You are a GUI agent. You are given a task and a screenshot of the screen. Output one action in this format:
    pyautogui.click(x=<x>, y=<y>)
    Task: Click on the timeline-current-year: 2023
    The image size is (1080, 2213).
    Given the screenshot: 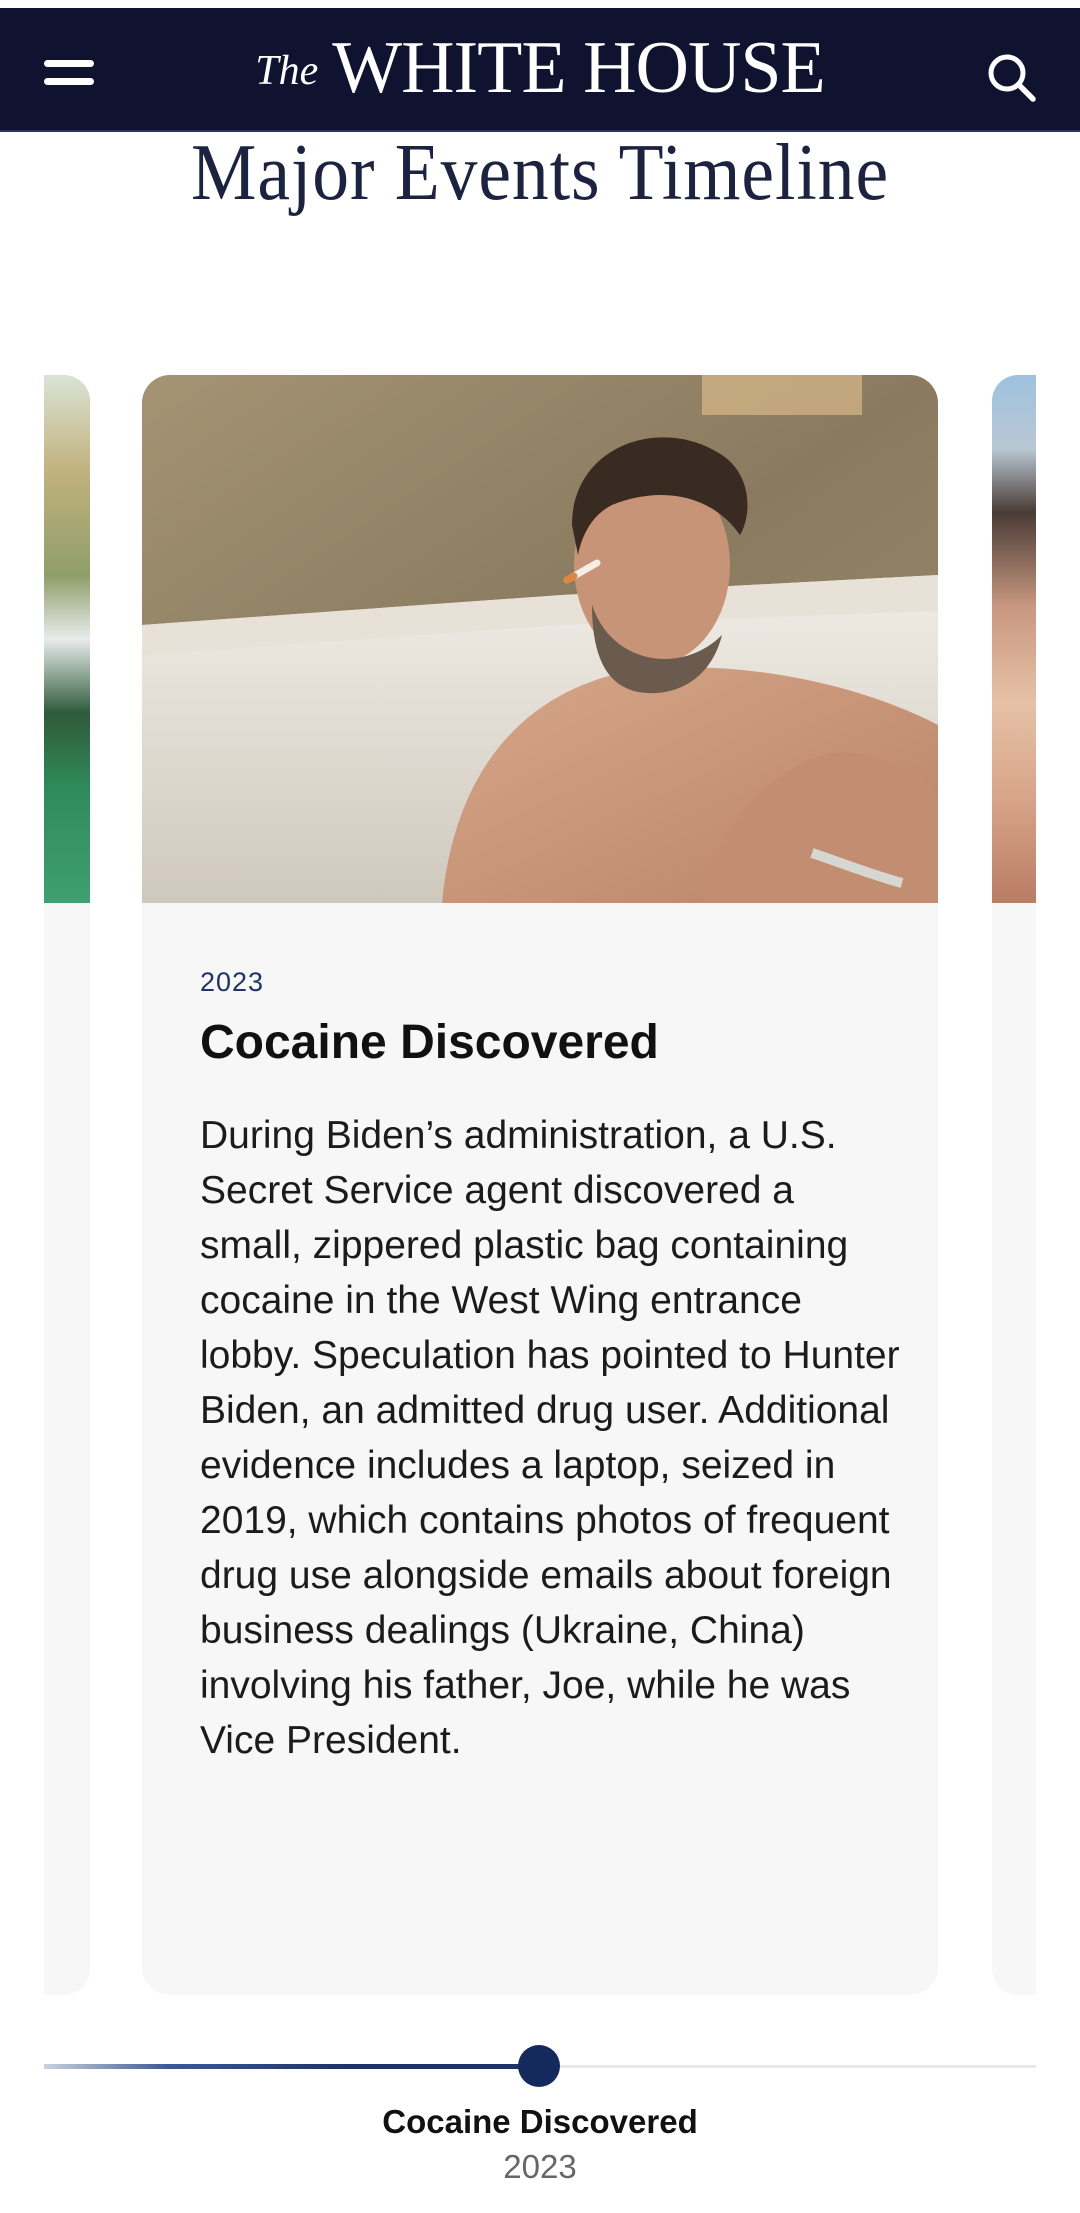 What is the action you would take?
    pyautogui.click(x=540, y=2166)
    